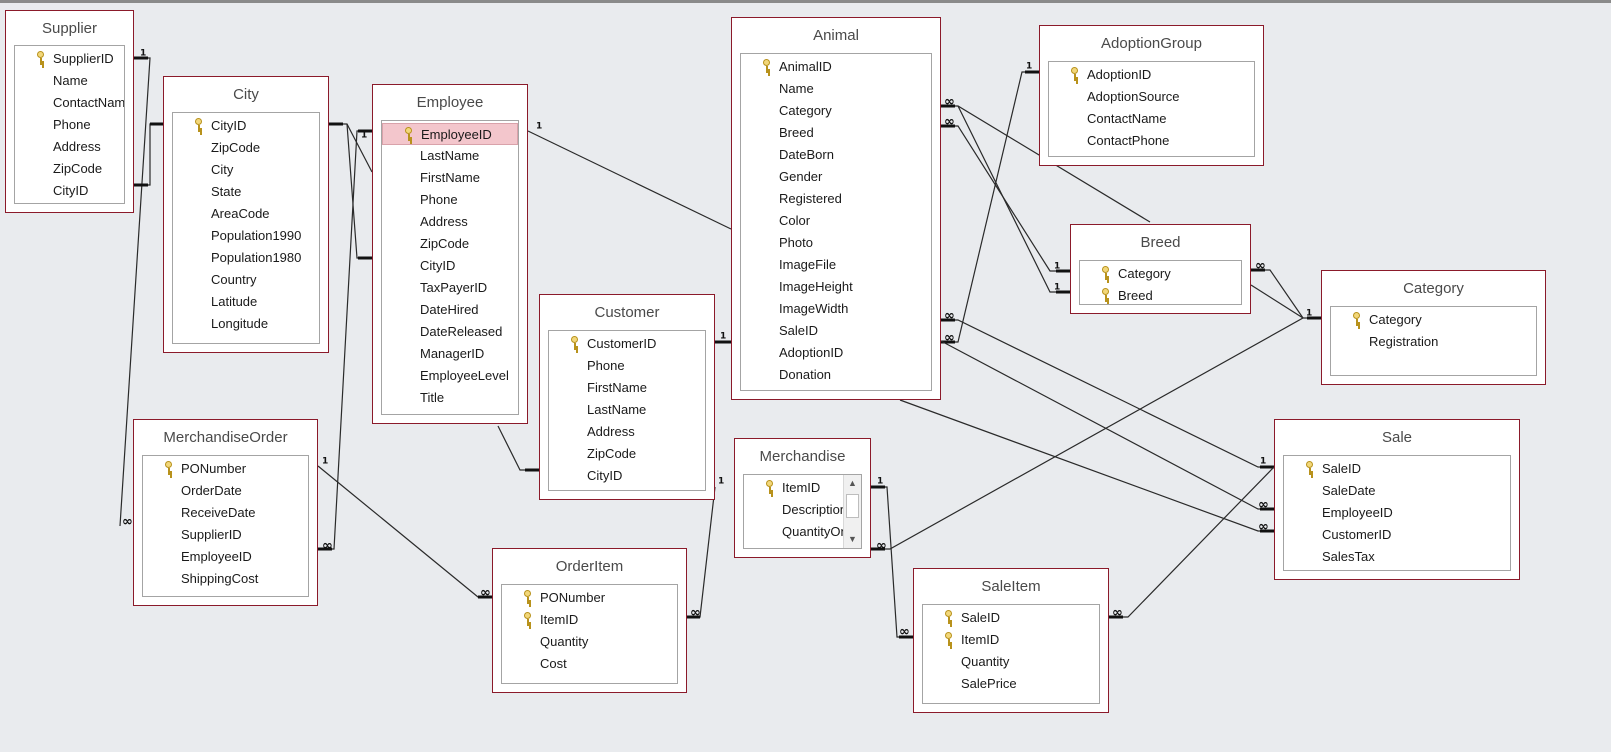  I want to click on field-list: PONumber ItemID Quantity Cost, so click(589, 634).